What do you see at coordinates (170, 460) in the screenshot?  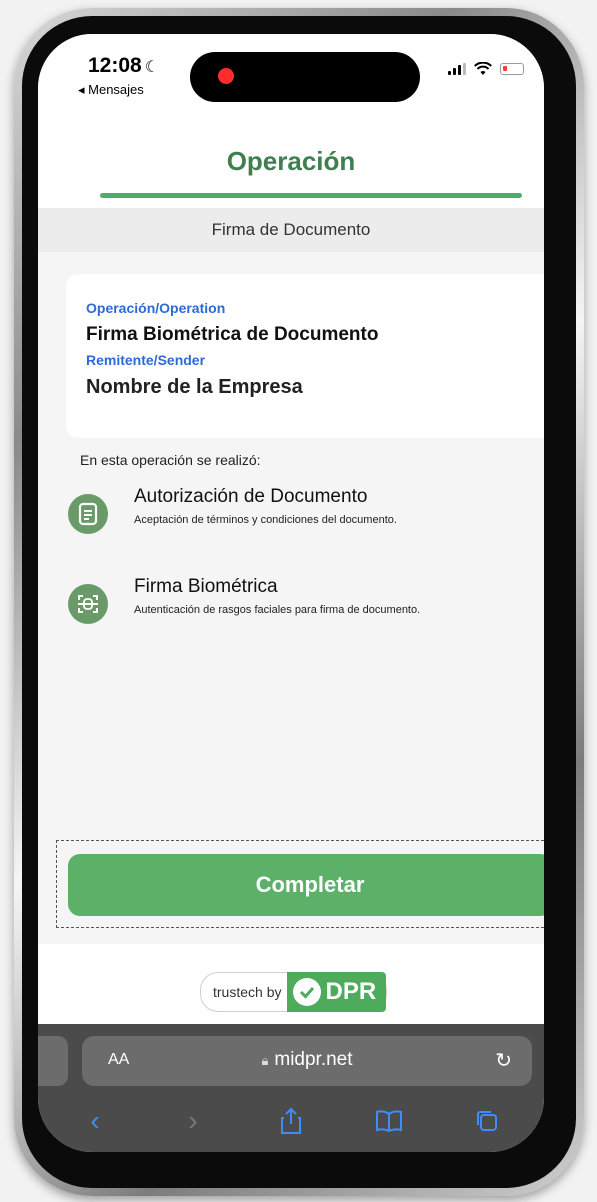 I see `operations-intro: En esta operación se realizó:` at bounding box center [170, 460].